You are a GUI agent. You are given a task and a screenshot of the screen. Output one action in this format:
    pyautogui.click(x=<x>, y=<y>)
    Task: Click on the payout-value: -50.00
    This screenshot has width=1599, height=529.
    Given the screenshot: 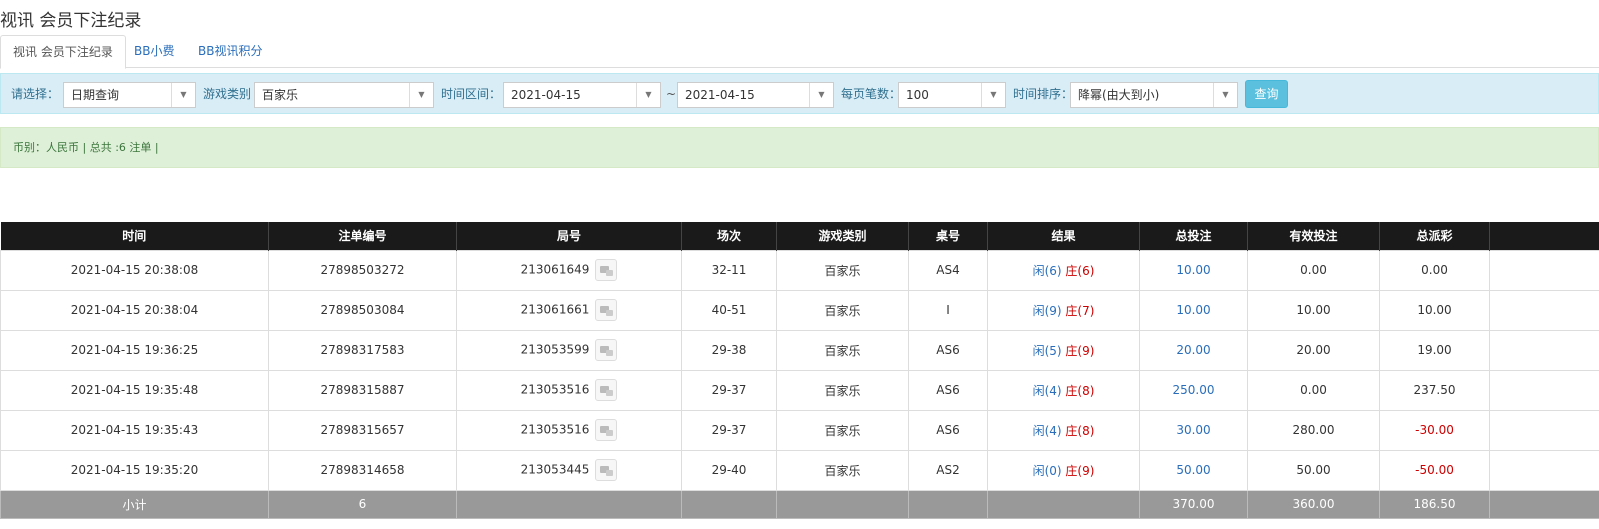 What is the action you would take?
    pyautogui.click(x=1434, y=470)
    